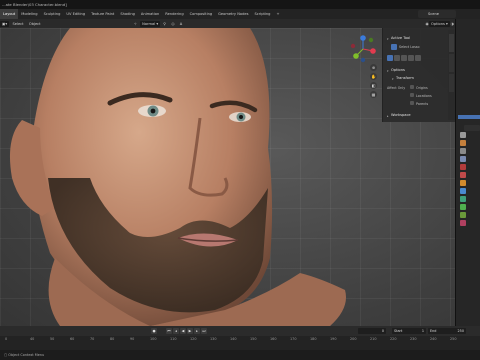  What do you see at coordinates (363, 49) in the screenshot?
I see `navigation-gizmo` at bounding box center [363, 49].